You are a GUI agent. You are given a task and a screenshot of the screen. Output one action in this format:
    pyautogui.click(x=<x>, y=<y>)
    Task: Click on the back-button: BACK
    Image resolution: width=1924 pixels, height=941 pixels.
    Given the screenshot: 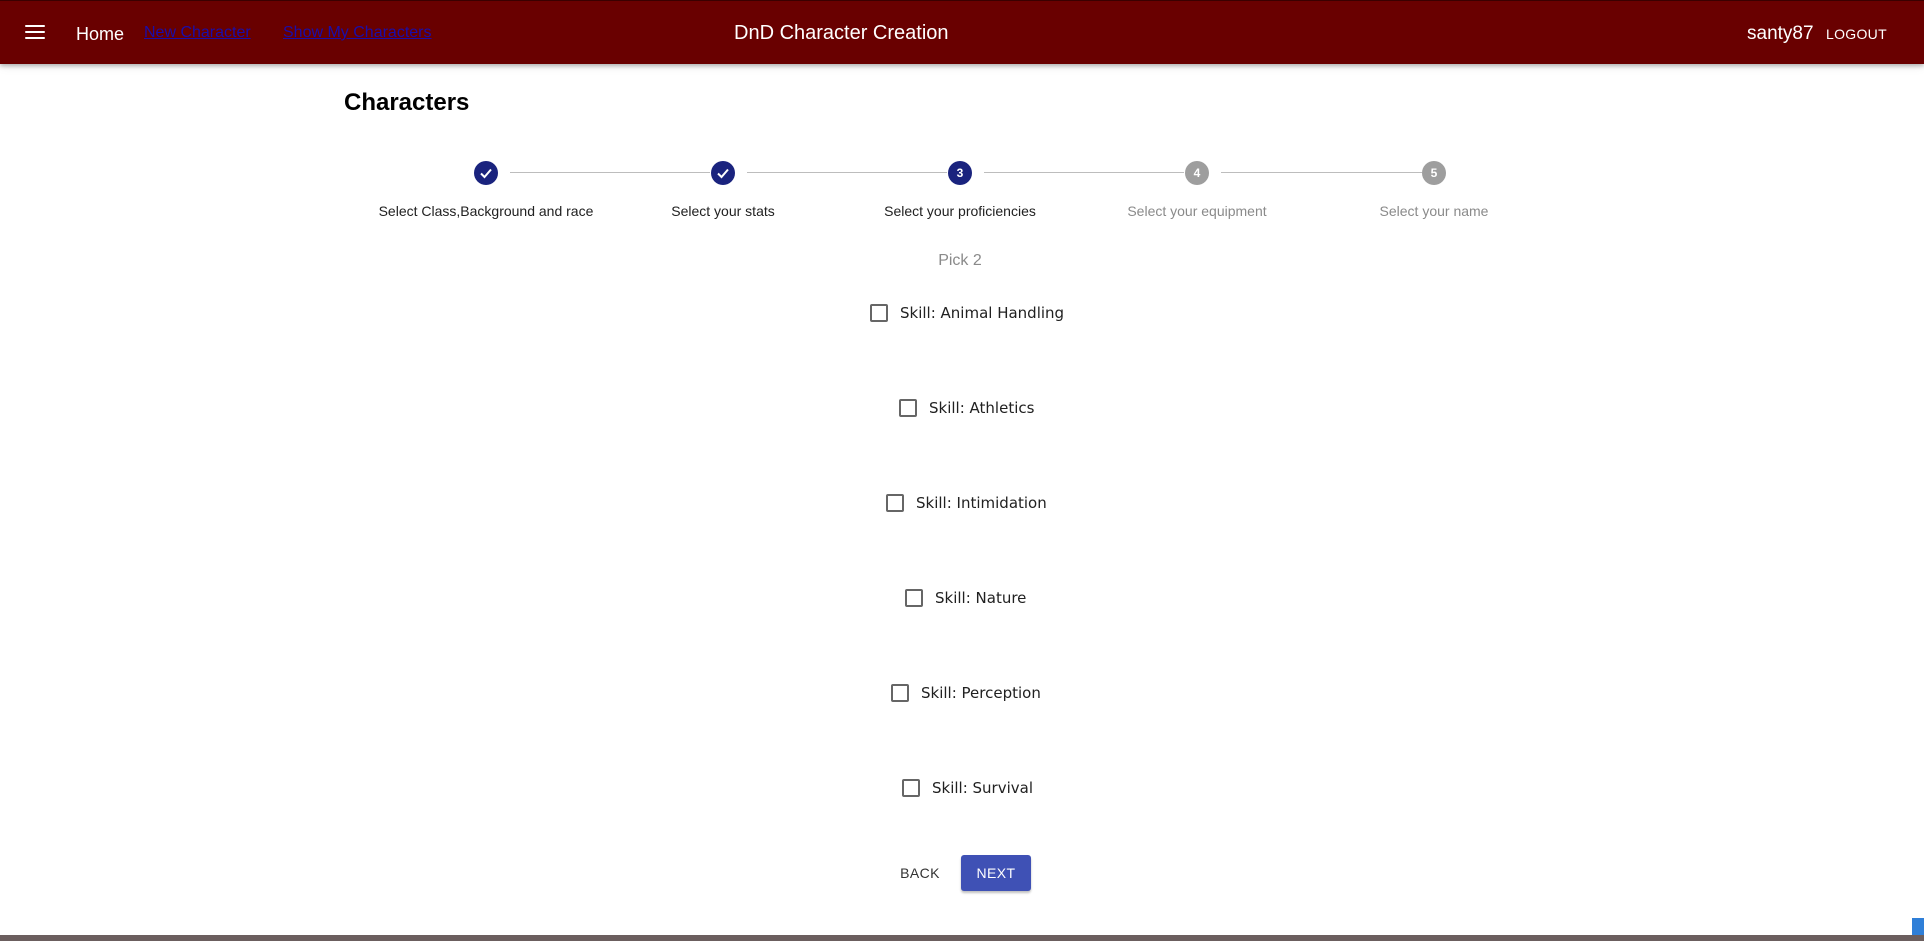 What is the action you would take?
    pyautogui.click(x=920, y=873)
    